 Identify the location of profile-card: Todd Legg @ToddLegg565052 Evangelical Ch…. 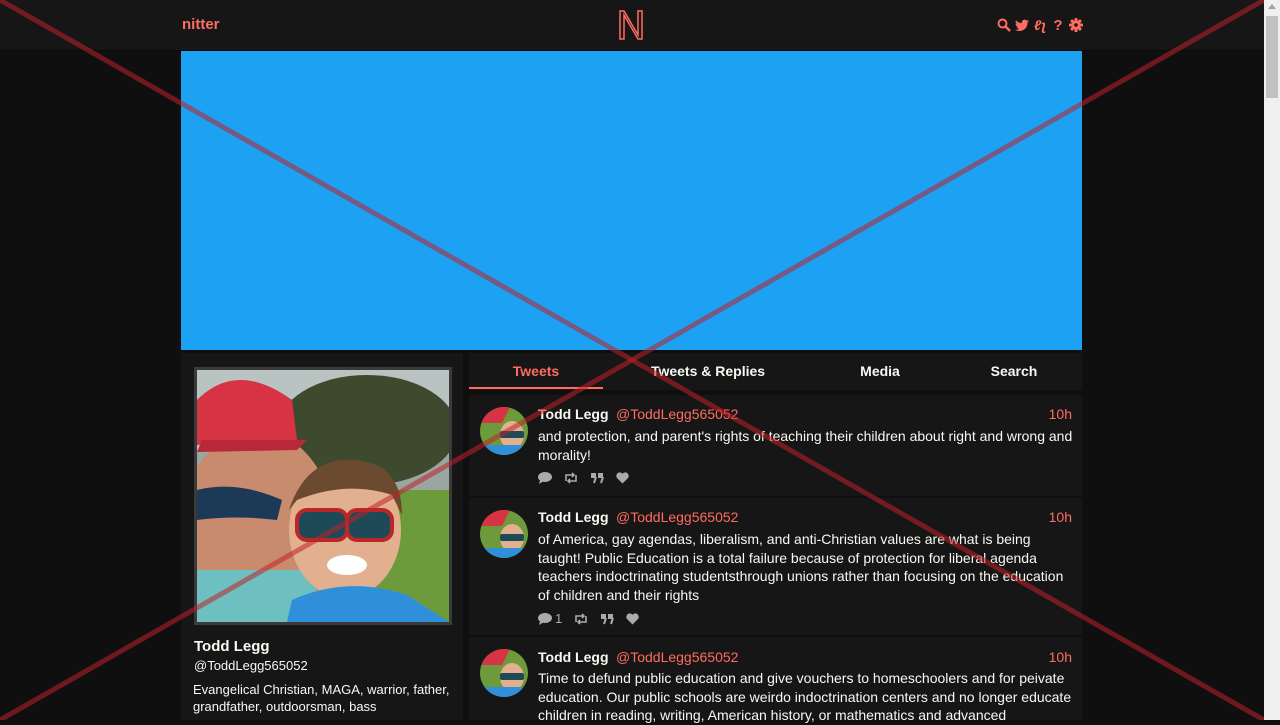
(322, 536).